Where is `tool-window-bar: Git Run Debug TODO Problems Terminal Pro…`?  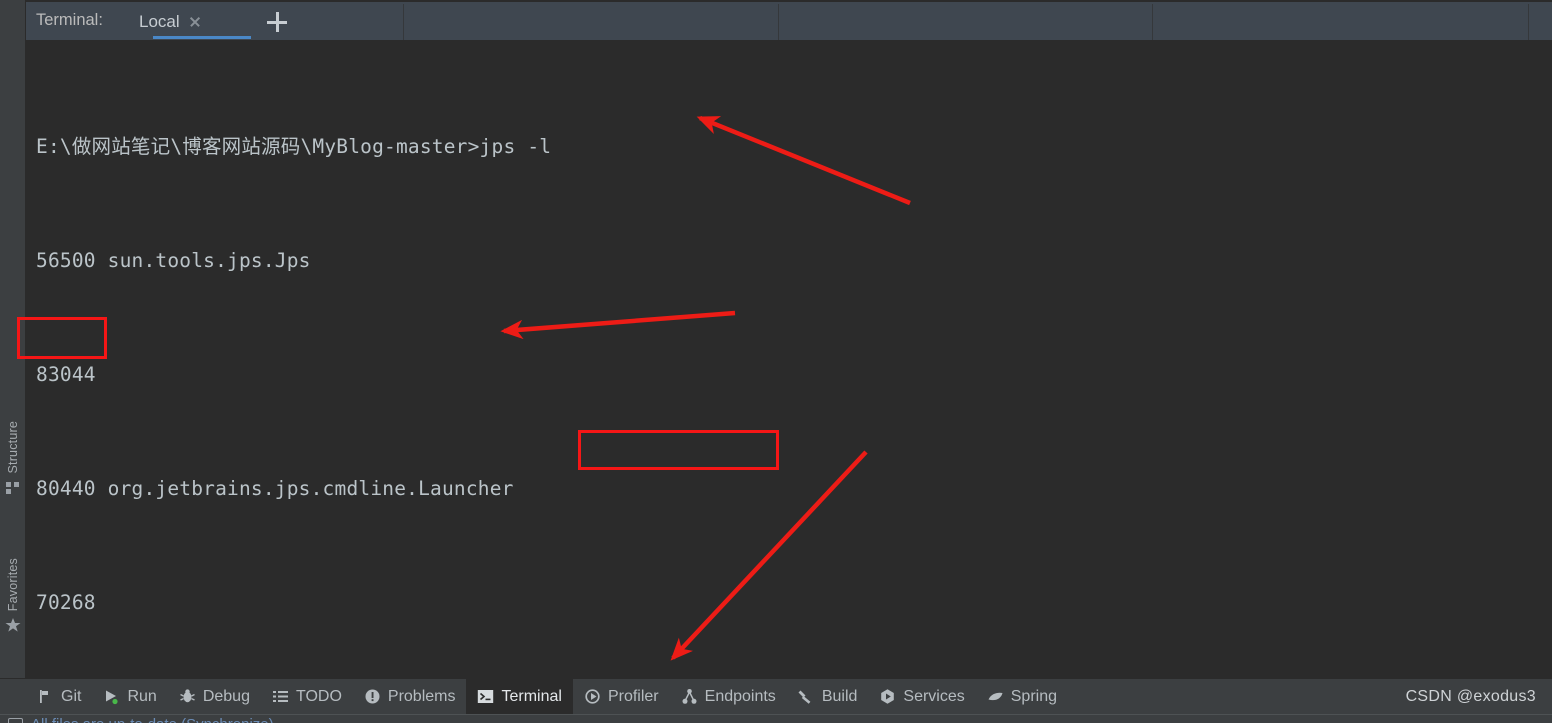 tool-window-bar: Git Run Debug TODO Problems Terminal Pro… is located at coordinates (776, 696).